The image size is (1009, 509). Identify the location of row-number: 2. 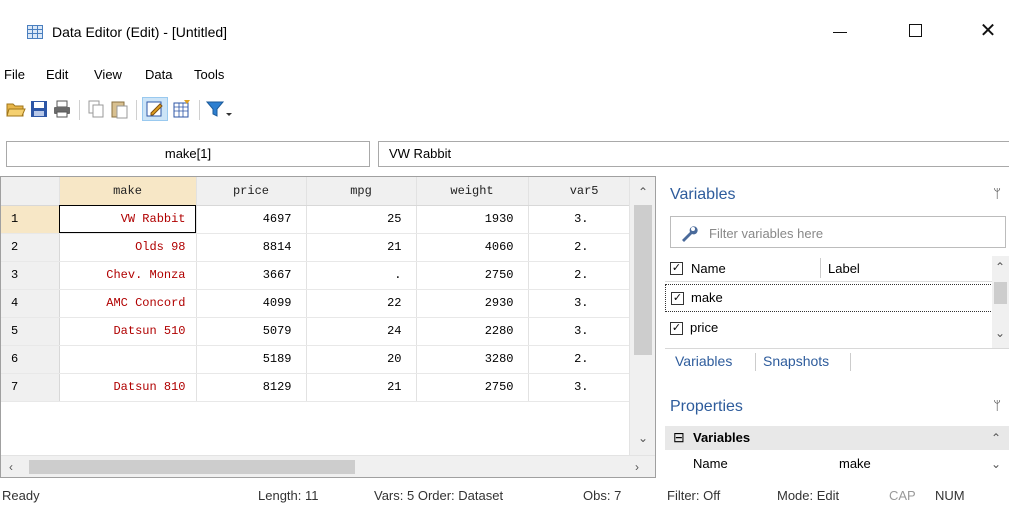
(30, 247).